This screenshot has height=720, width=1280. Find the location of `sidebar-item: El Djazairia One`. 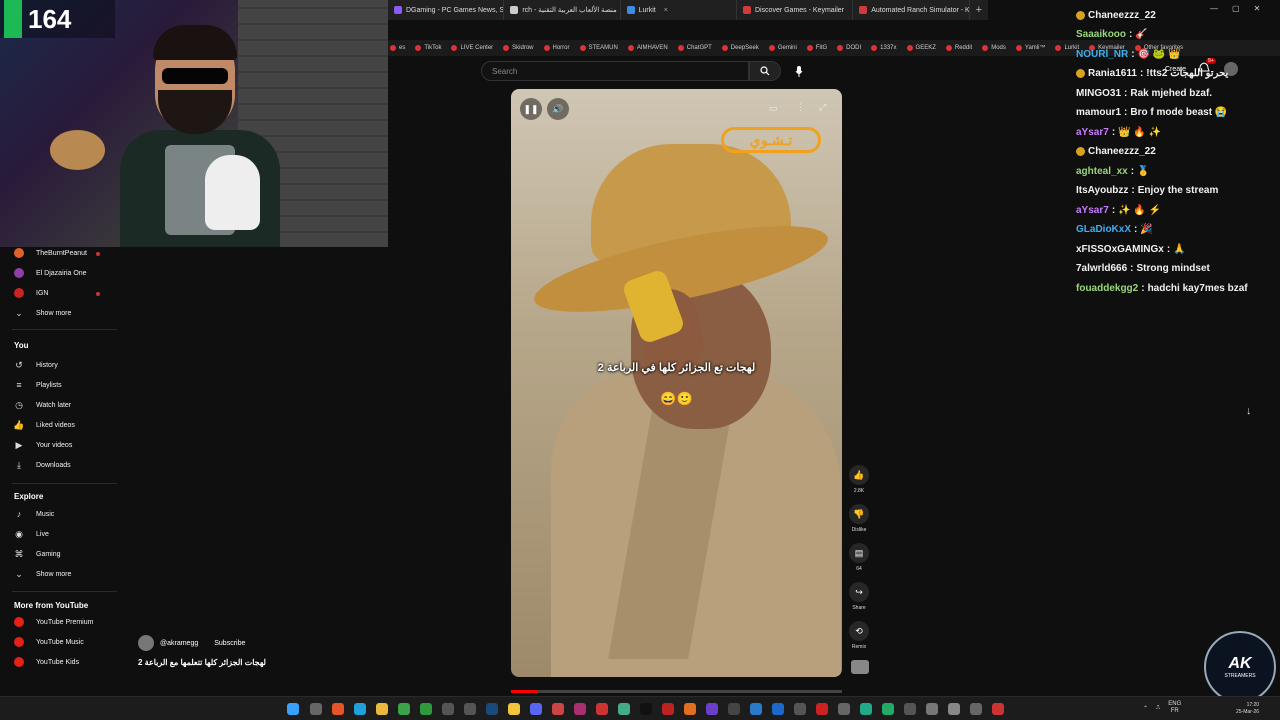

sidebar-item: El Djazairia One is located at coordinates (50, 273).